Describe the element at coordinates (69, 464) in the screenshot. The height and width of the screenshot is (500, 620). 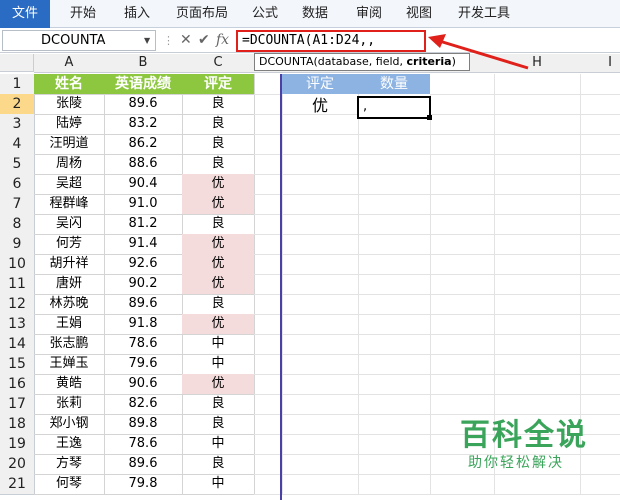
I see `table-cell: 方琴` at that location.